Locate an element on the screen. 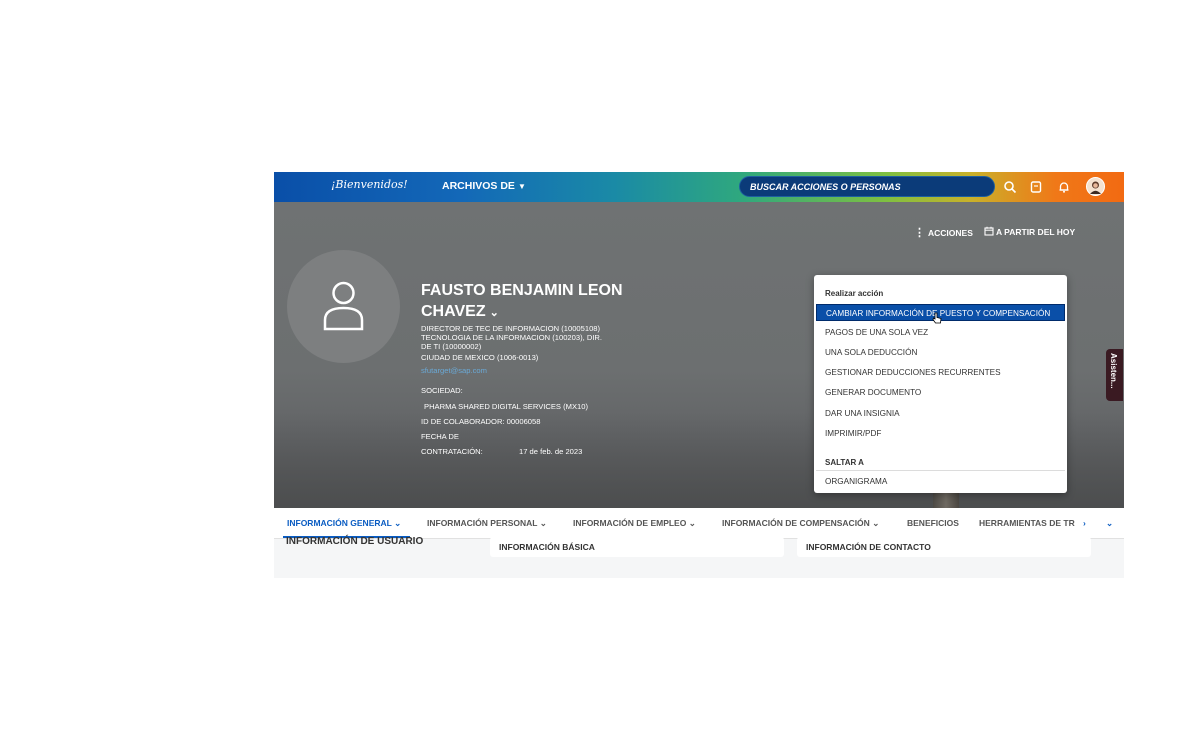  tab-compensation-info: INFORMACIÓN DE COMPENSACIÓN ⌄ is located at coordinates (800, 523).